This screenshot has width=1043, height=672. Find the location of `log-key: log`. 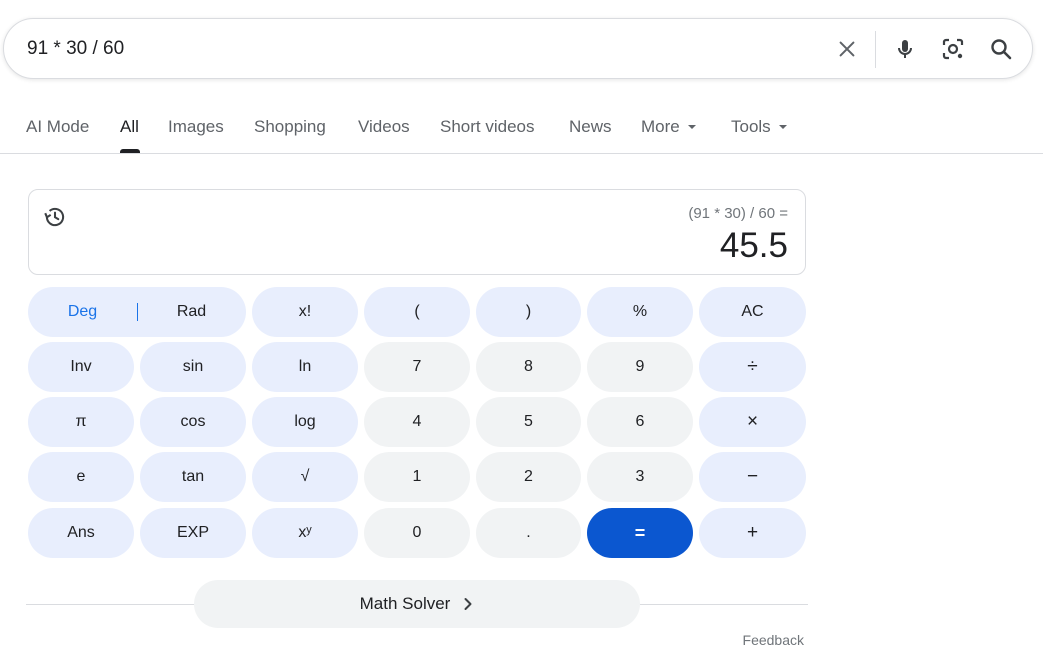

log-key: log is located at coordinates (305, 422).